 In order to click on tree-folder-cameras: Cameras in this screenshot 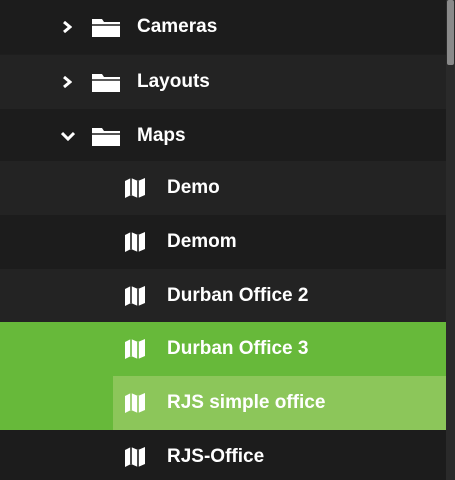, I will do `click(223, 27)`.